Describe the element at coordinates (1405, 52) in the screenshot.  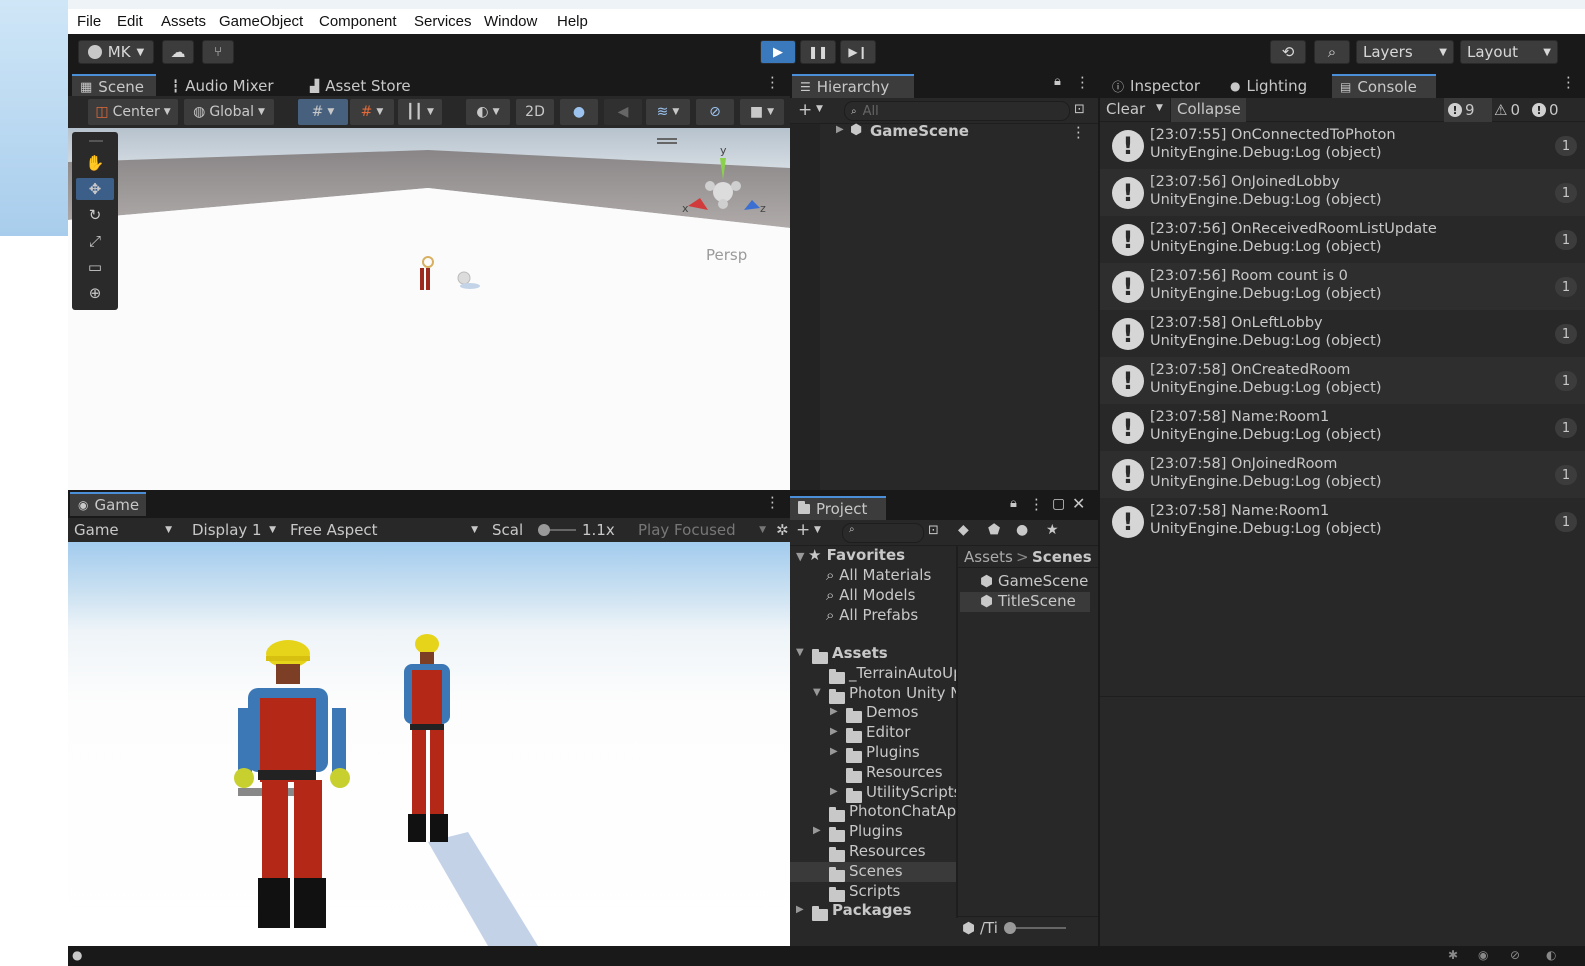
I see `layers-dropdown: Layers ▼` at that location.